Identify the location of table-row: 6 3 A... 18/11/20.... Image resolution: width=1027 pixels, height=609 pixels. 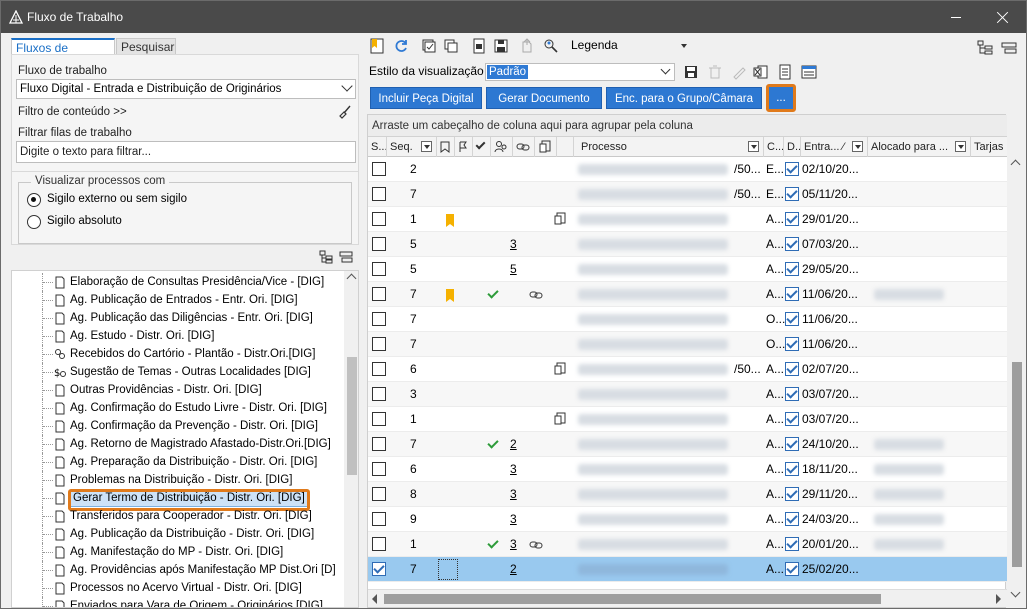
(687, 469).